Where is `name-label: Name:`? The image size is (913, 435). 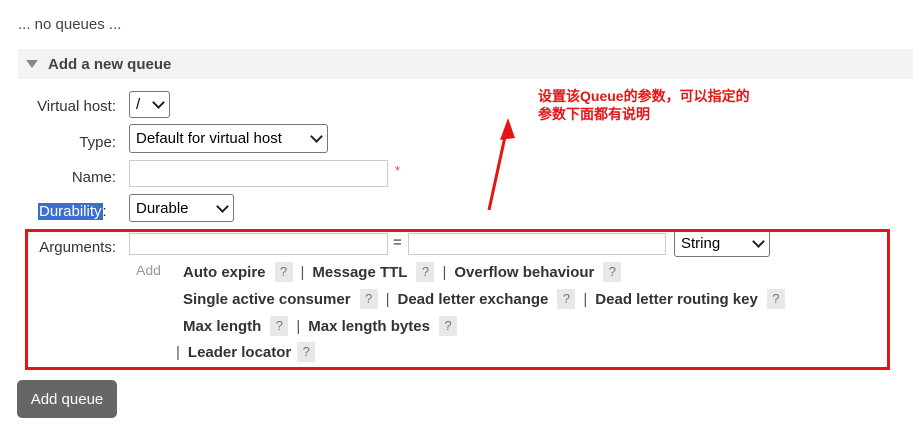 name-label: Name: is located at coordinates (93, 177).